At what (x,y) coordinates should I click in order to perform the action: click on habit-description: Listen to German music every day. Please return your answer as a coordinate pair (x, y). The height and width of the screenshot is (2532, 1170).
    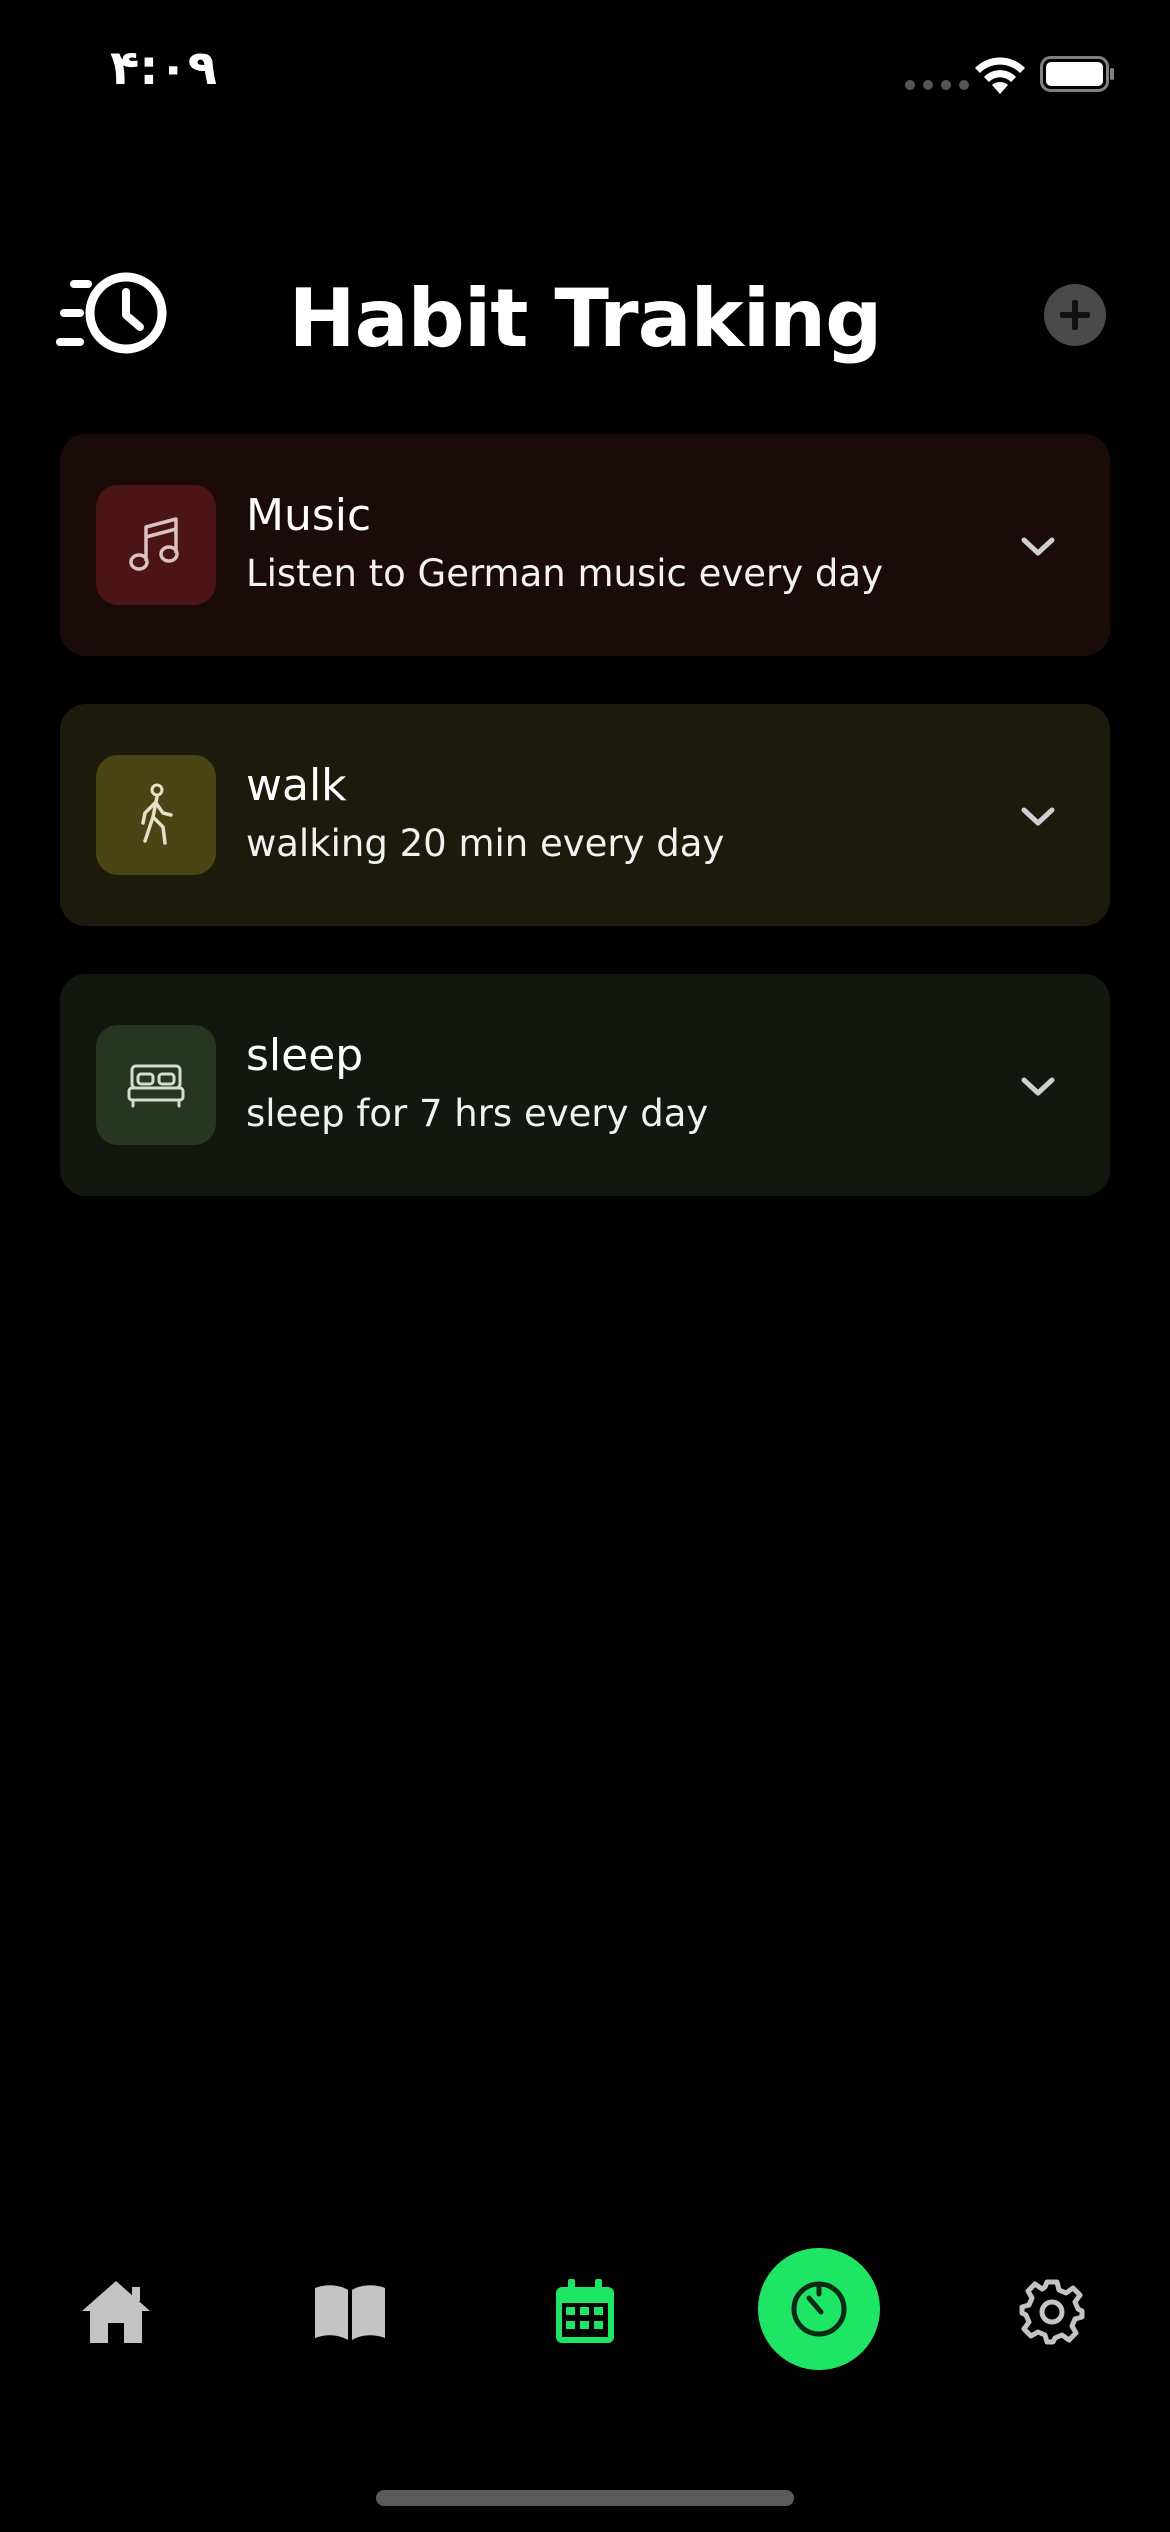
    Looking at the image, I should click on (564, 573).